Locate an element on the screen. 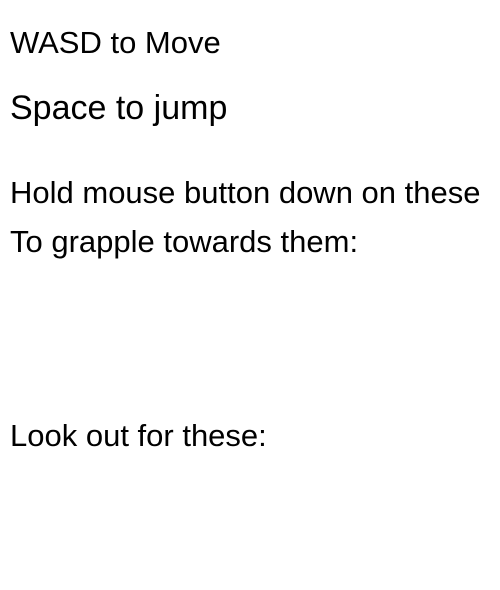  hazards-instruction: Look out for these: is located at coordinates (138, 435).